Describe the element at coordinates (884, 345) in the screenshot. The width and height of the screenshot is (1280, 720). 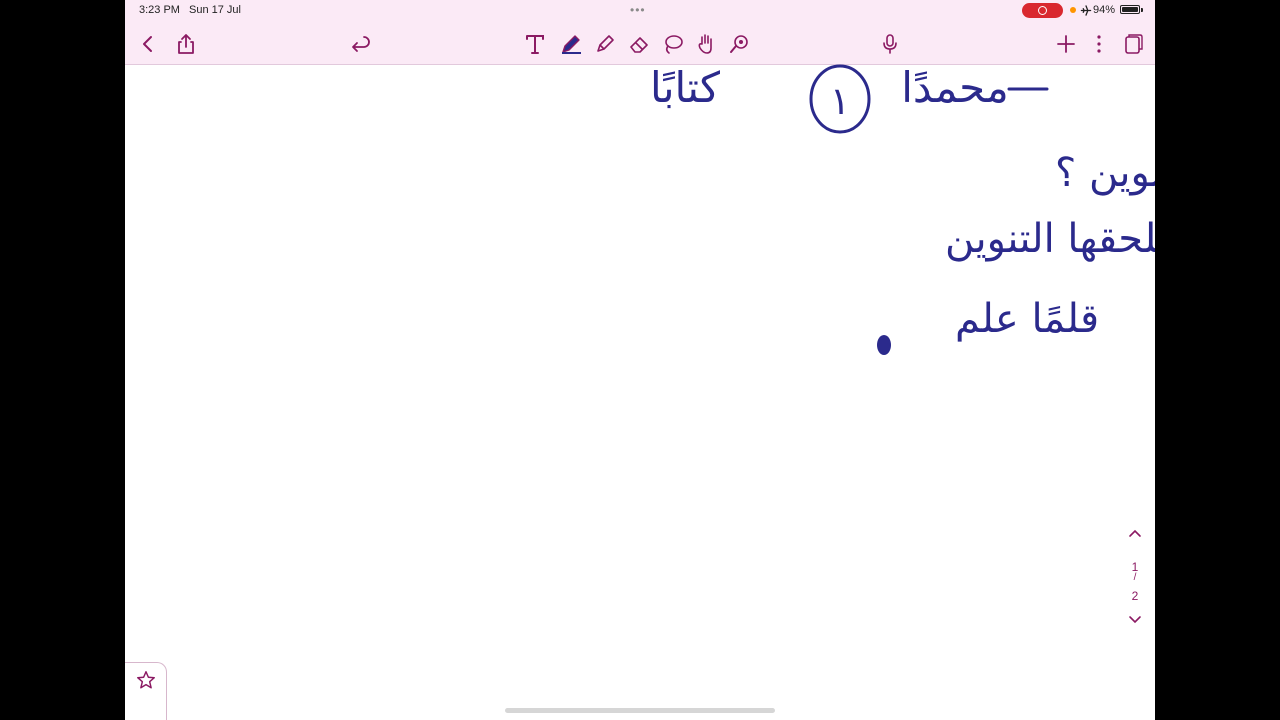
I see `handwritten-blot` at that location.